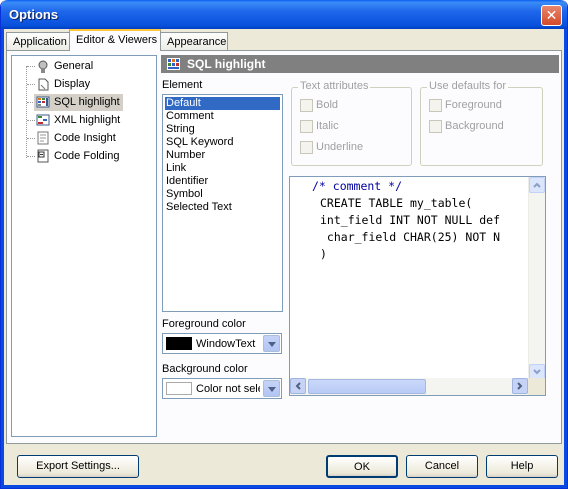  Describe the element at coordinates (185, 155) in the screenshot. I see `list-item: Number` at that location.